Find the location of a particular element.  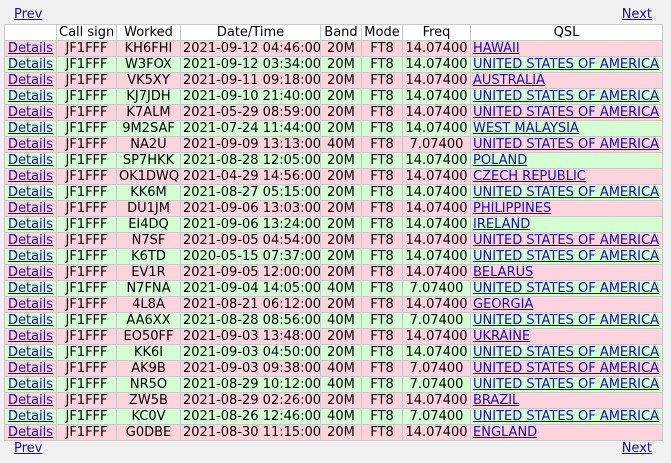

top-pagination: Prev Next is located at coordinates (333, 15).